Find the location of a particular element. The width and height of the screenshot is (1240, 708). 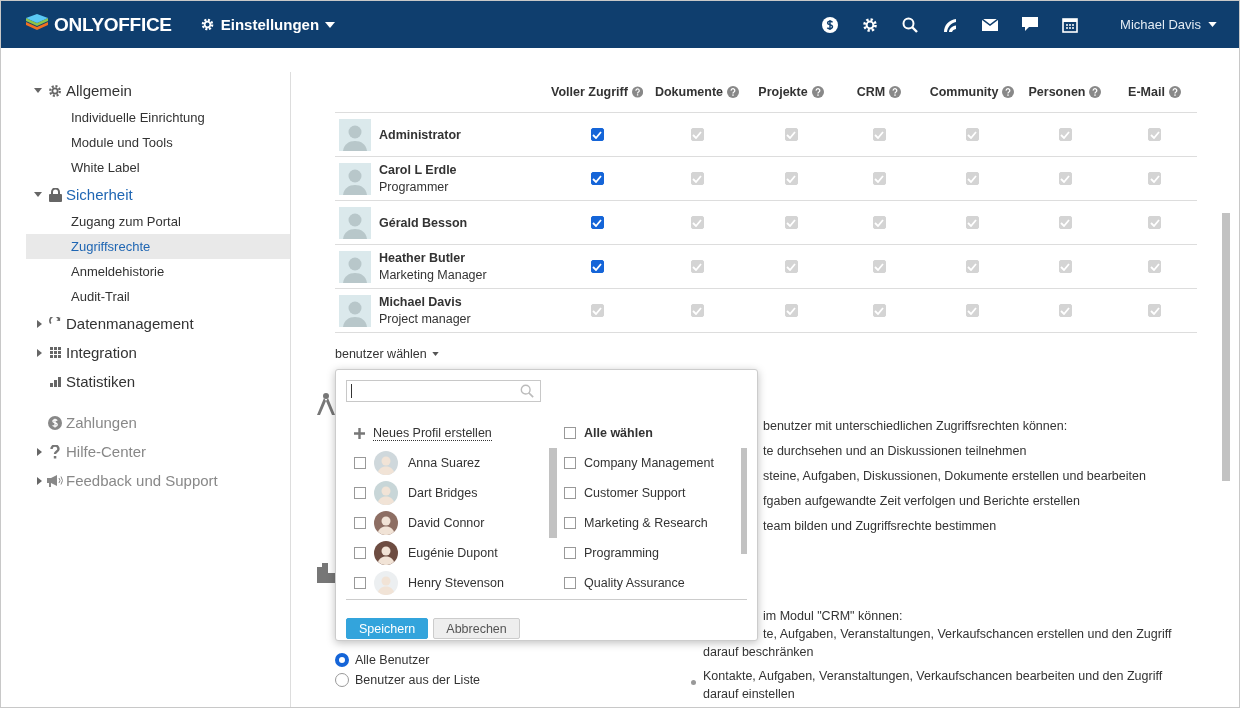

user-name: Henry Stevenson is located at coordinates (456, 583).